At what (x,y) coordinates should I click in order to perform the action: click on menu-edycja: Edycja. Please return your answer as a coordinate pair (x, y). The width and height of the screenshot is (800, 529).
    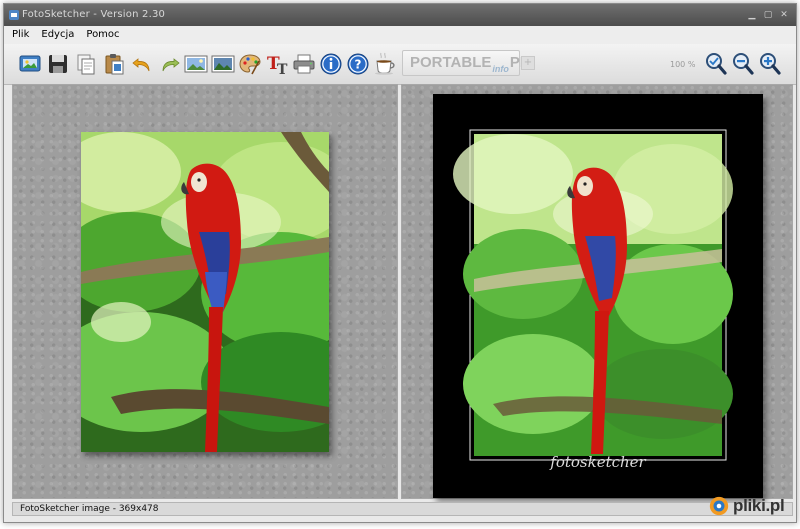
    Looking at the image, I should click on (57, 35).